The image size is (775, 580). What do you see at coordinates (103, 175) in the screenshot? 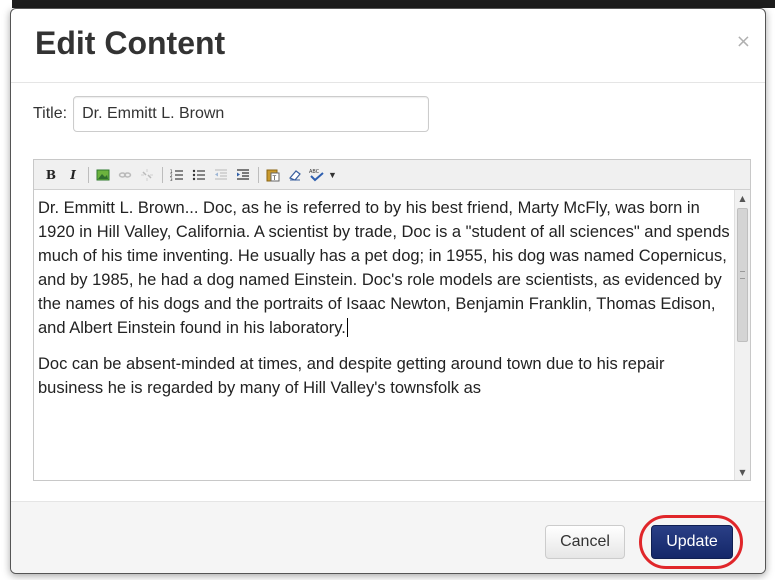
I see `image-icon` at bounding box center [103, 175].